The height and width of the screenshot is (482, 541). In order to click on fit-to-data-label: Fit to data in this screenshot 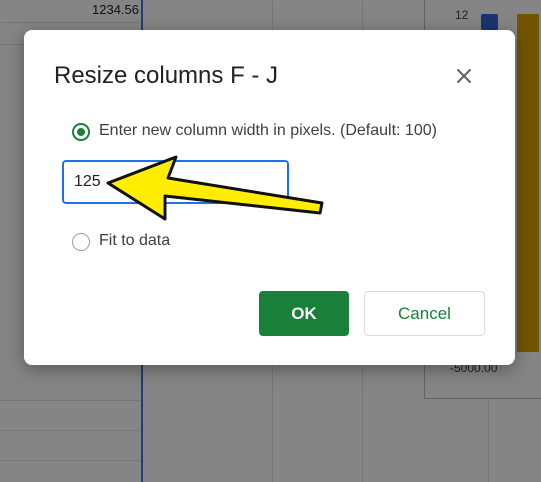, I will do `click(135, 240)`.